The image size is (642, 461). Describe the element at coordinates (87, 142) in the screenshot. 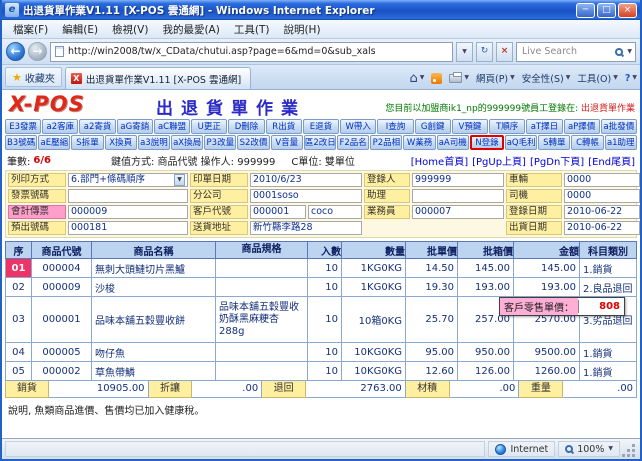

I see `toolbar-button: S拆單` at that location.